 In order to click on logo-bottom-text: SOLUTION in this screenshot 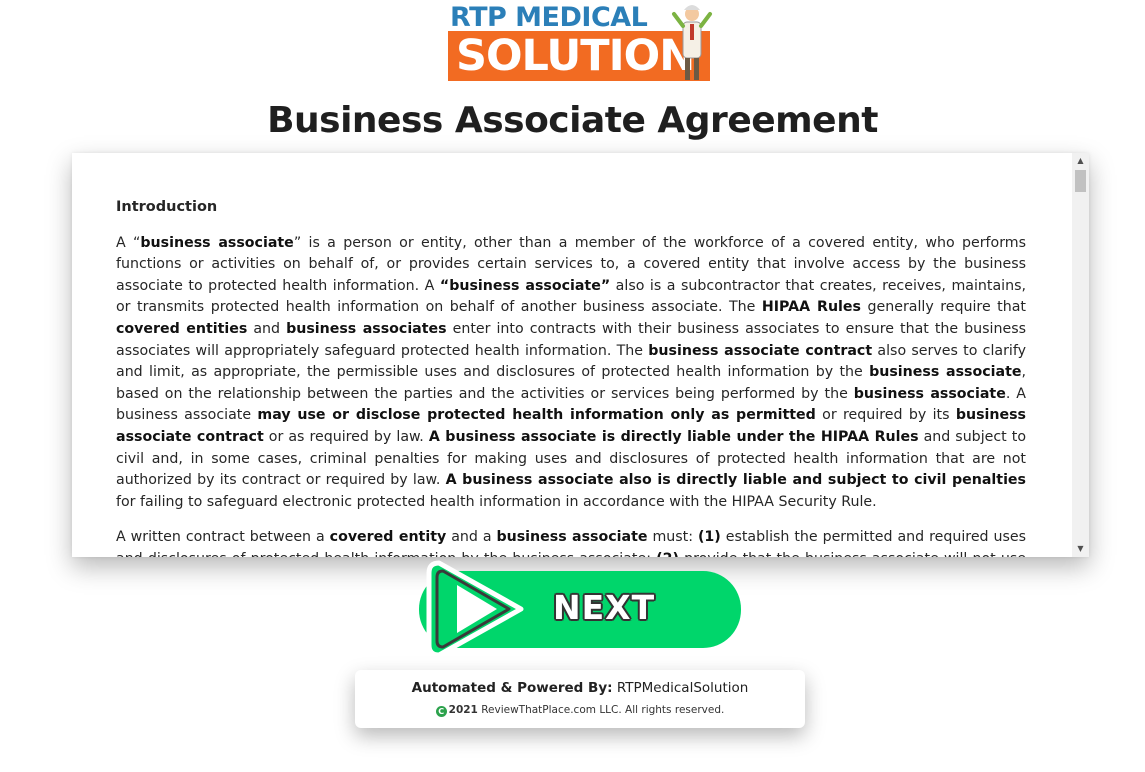, I will do `click(575, 56)`.